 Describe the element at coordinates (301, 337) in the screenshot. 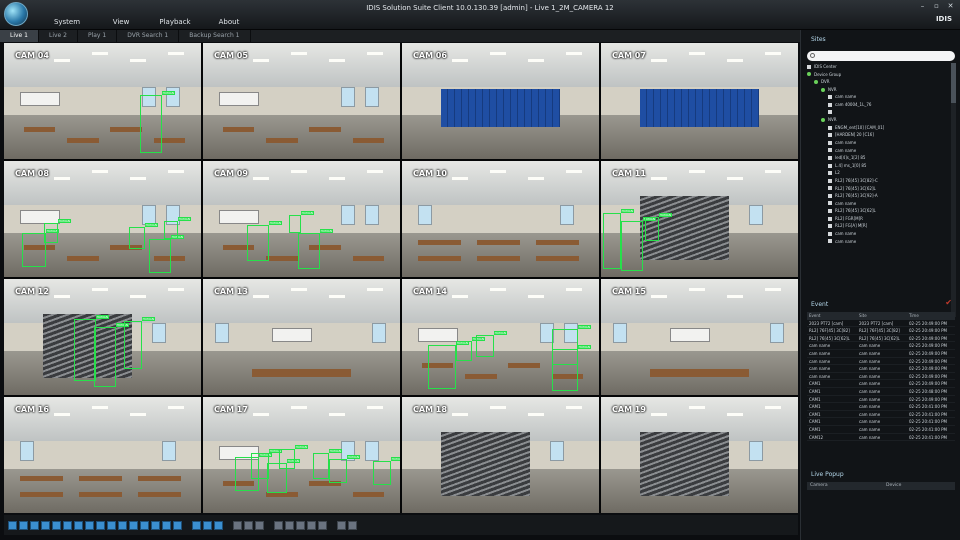

I see `camera-tile: CAM 13` at that location.